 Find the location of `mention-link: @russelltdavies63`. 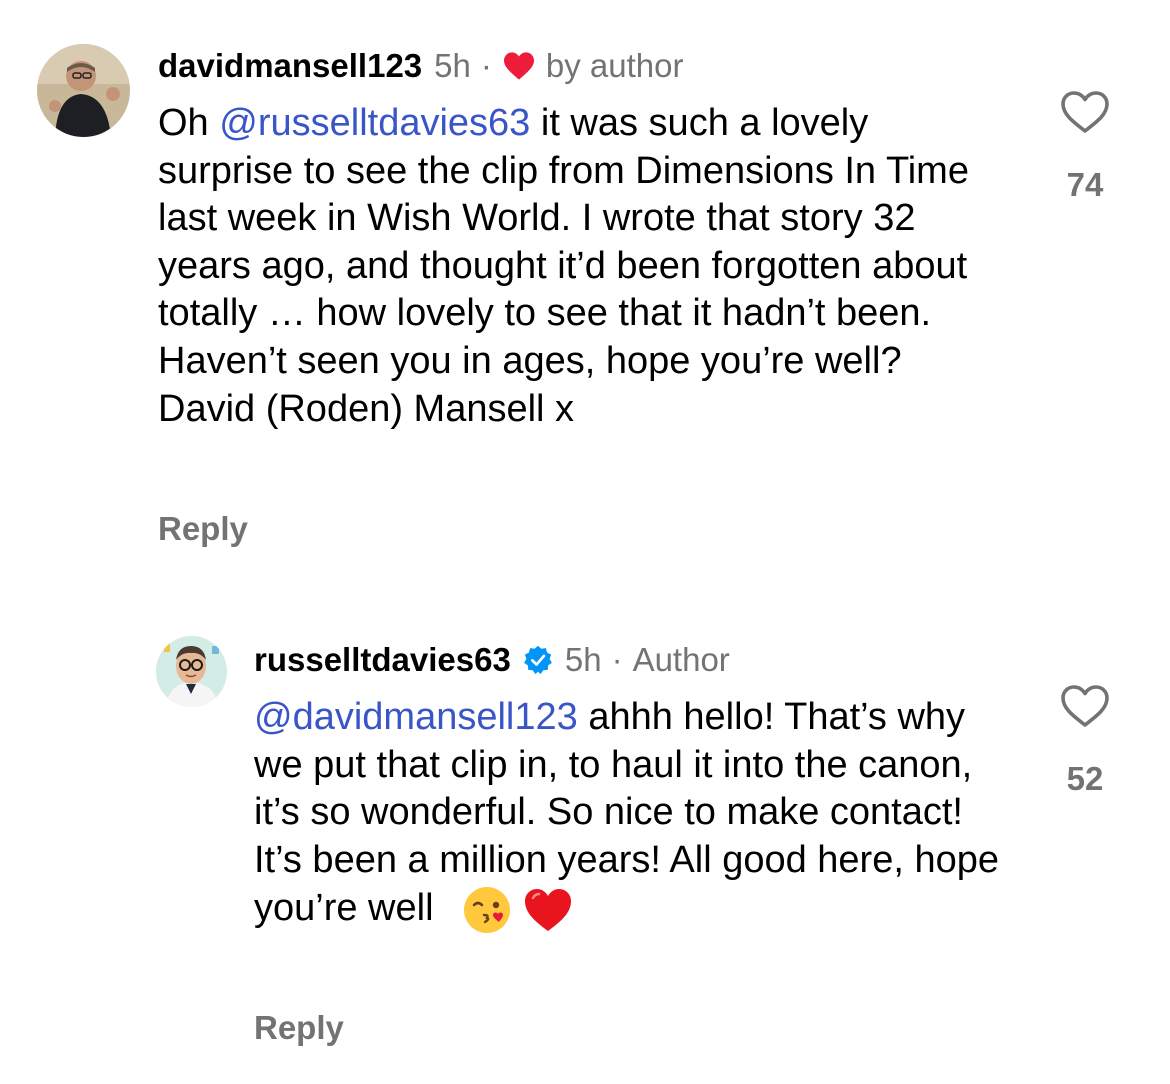

mention-link: @russelltdavies63 is located at coordinates (374, 123).